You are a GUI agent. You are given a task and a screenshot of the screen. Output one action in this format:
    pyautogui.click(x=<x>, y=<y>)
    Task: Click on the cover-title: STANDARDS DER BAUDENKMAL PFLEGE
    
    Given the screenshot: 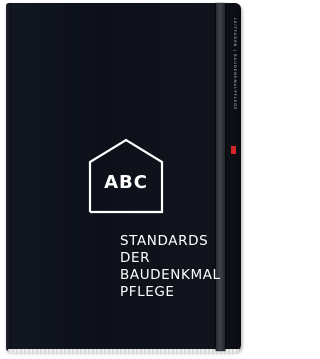 What is the action you would take?
    pyautogui.click(x=170, y=267)
    